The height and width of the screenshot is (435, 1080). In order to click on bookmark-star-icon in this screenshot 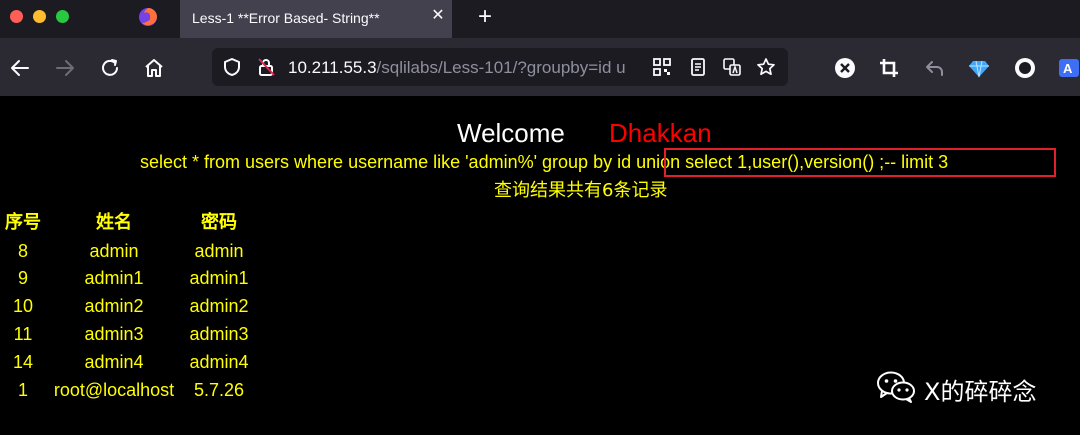, I will do `click(766, 67)`.